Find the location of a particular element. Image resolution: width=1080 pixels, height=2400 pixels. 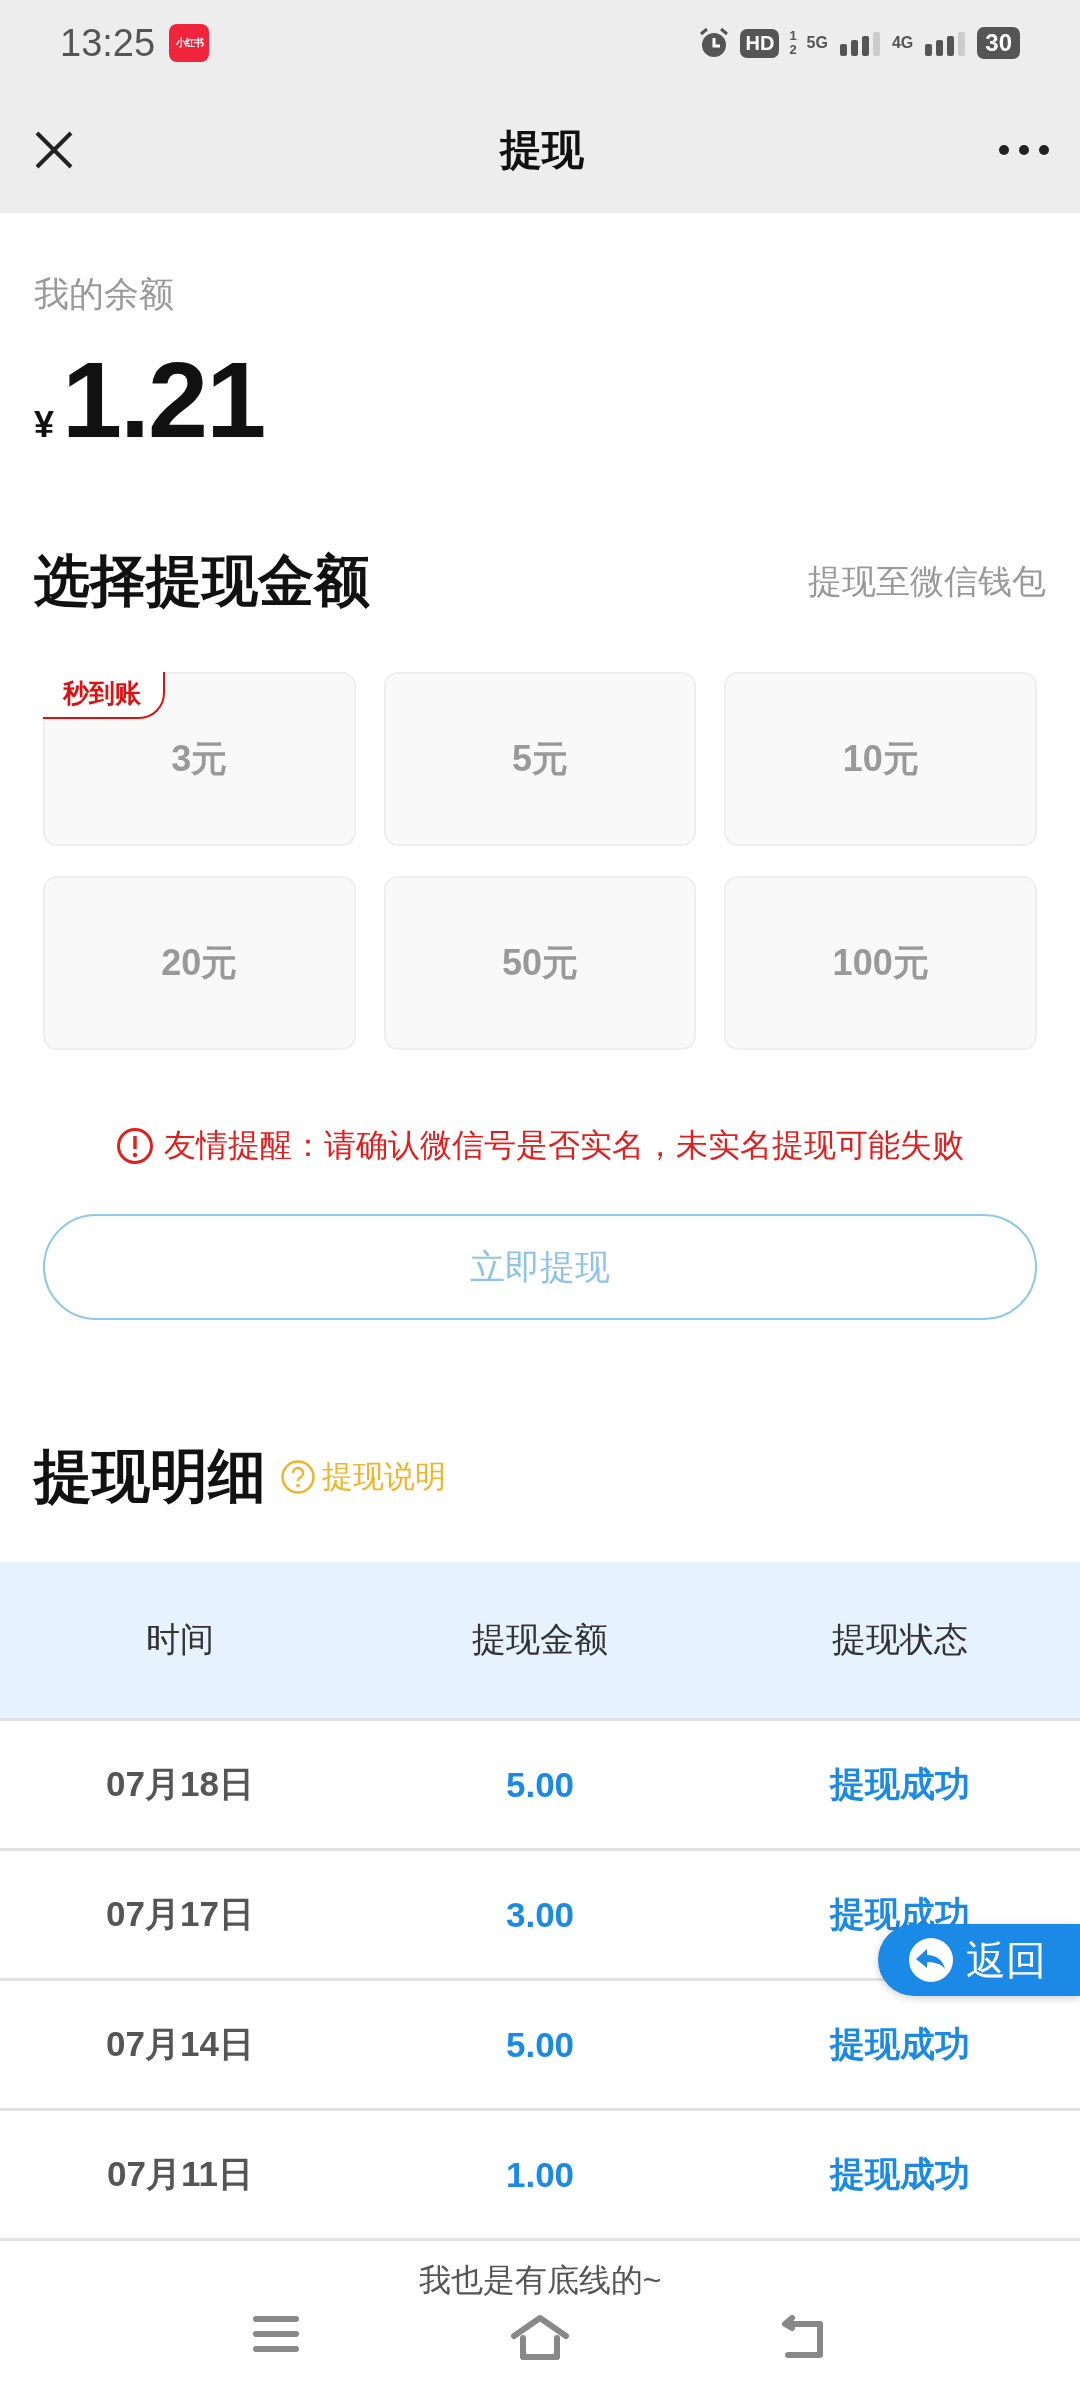

table-cell-text: 1.00 is located at coordinates (540, 2174).